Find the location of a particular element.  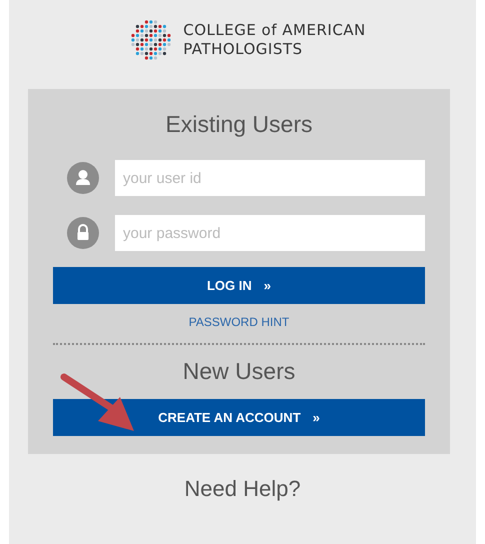

logo-text: COLLEGE of AMERICAN is located at coordinates (274, 30).